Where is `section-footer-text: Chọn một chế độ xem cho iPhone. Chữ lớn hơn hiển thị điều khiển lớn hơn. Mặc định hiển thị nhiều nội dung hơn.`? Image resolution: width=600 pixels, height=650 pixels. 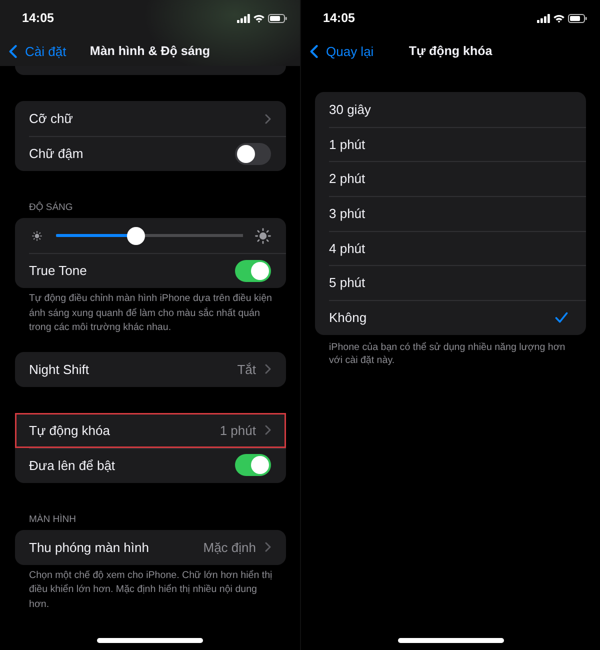 section-footer-text: Chọn một chế độ xem cho iPhone. Chữ lớn hơn hiển thị điều khiển lớn hơn. Mặc định hiển thị nhiều nội dung hơn. is located at coordinates (151, 590).